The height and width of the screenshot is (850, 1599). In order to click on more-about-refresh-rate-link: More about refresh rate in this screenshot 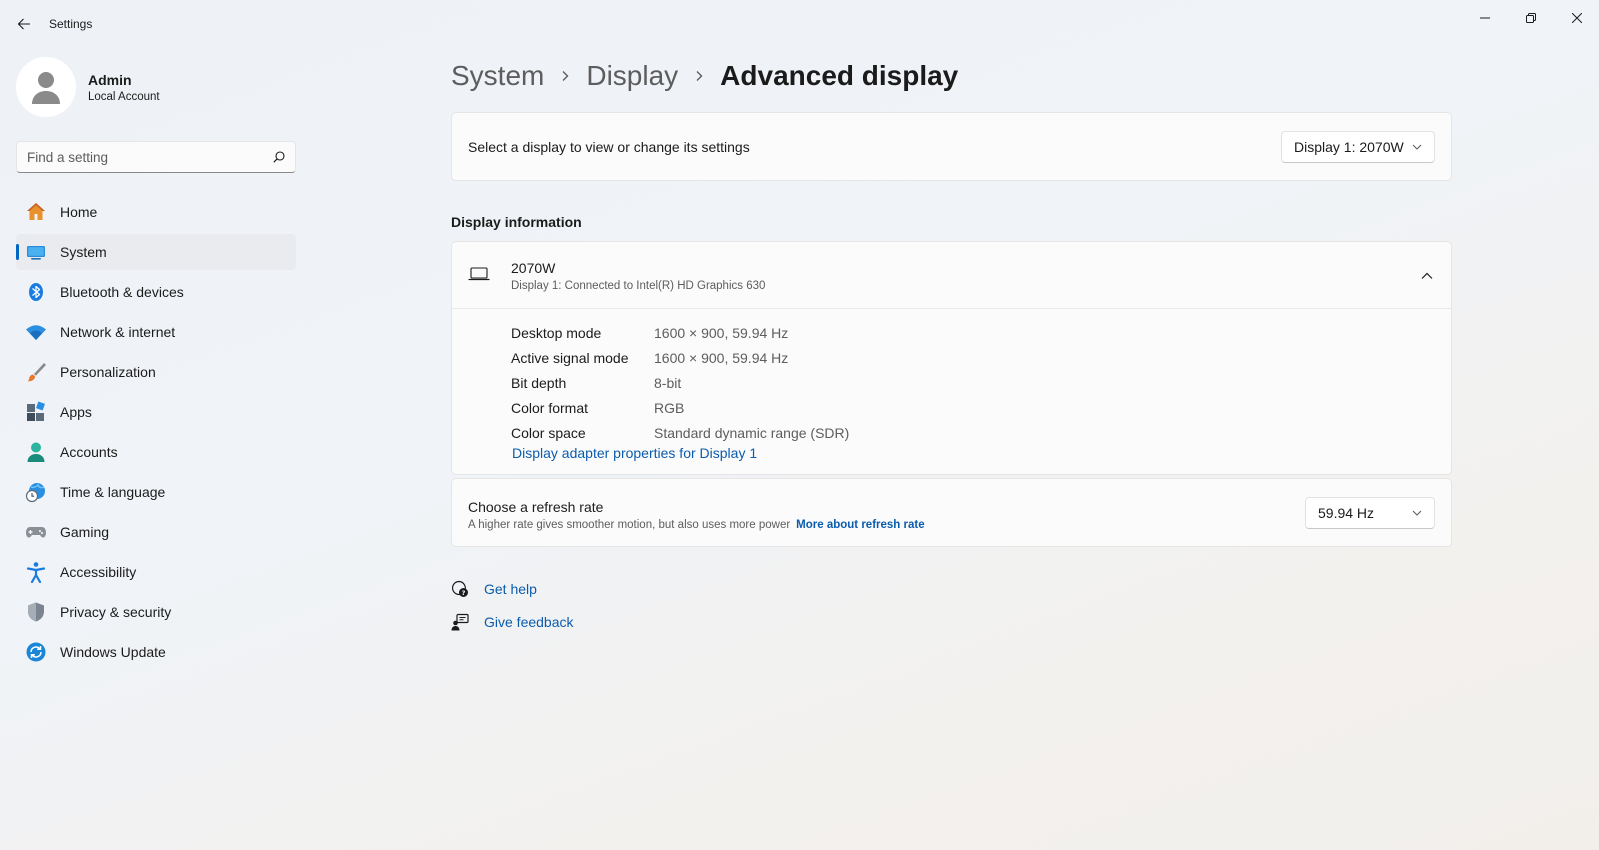, I will do `click(860, 525)`.